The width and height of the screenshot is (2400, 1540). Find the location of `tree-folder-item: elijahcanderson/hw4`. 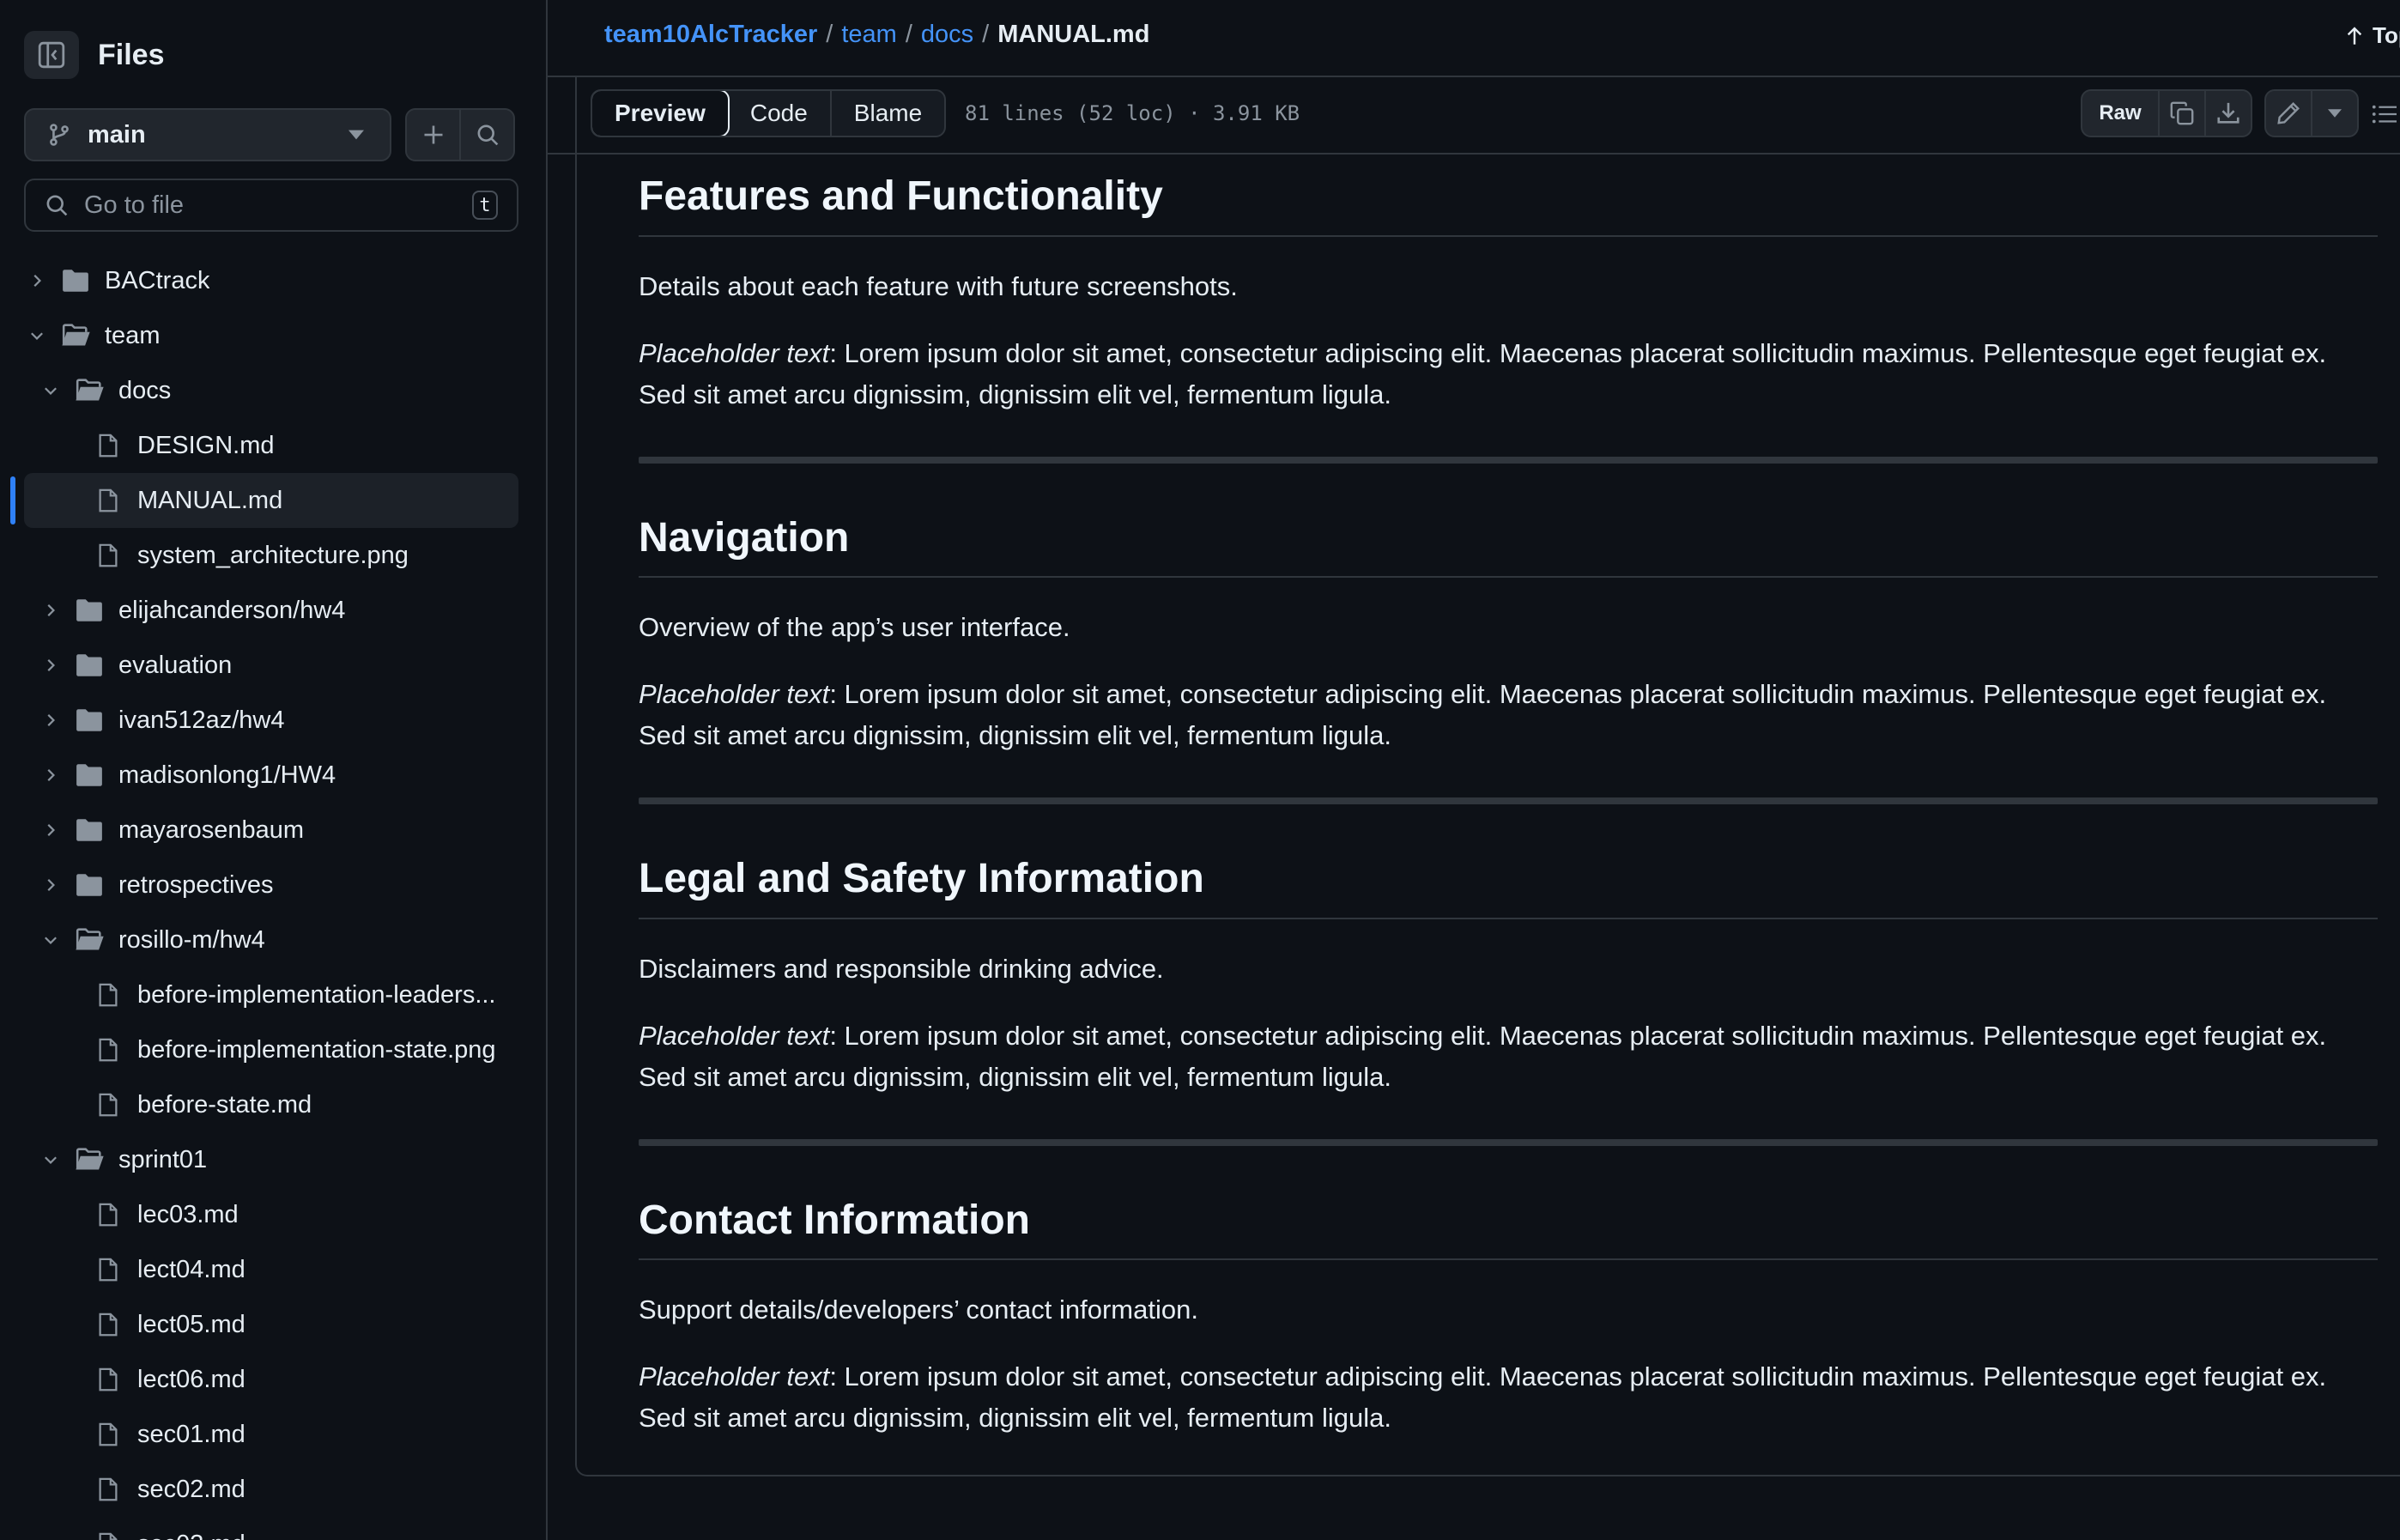

tree-folder-item: elijahcanderson/hw4 is located at coordinates (273, 610).